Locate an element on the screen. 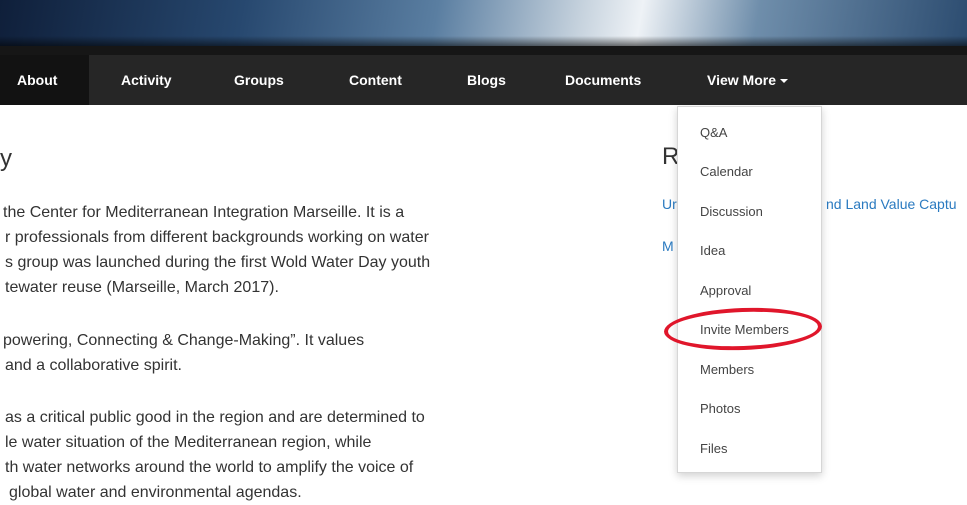  nav-view-more: View More is located at coordinates (747, 80).